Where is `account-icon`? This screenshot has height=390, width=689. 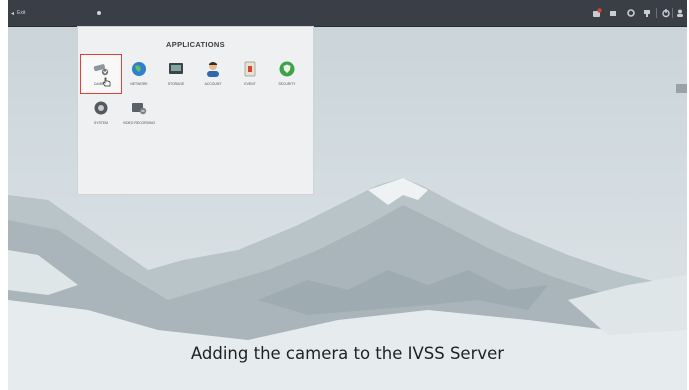 account-icon is located at coordinates (213, 69).